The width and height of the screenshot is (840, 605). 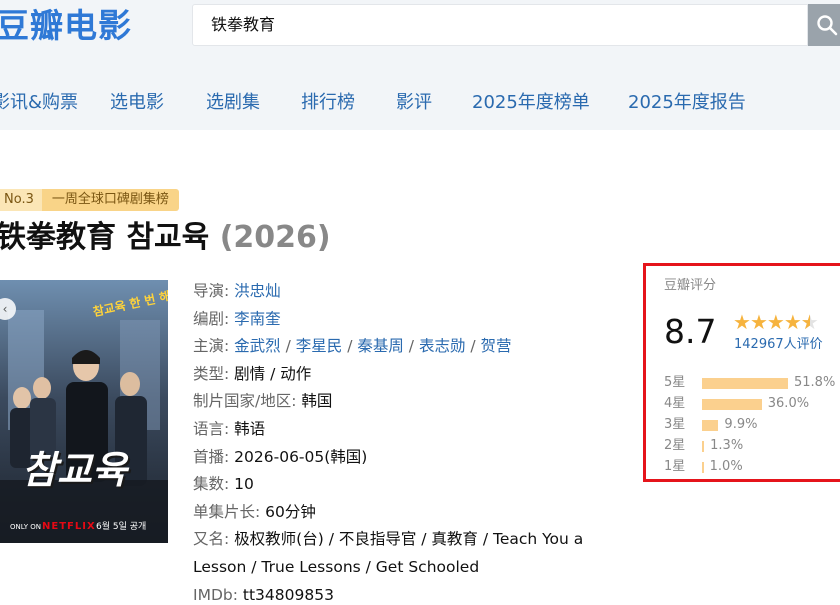 I want to click on nav-item-charts: 排行榜, so click(x=328, y=103).